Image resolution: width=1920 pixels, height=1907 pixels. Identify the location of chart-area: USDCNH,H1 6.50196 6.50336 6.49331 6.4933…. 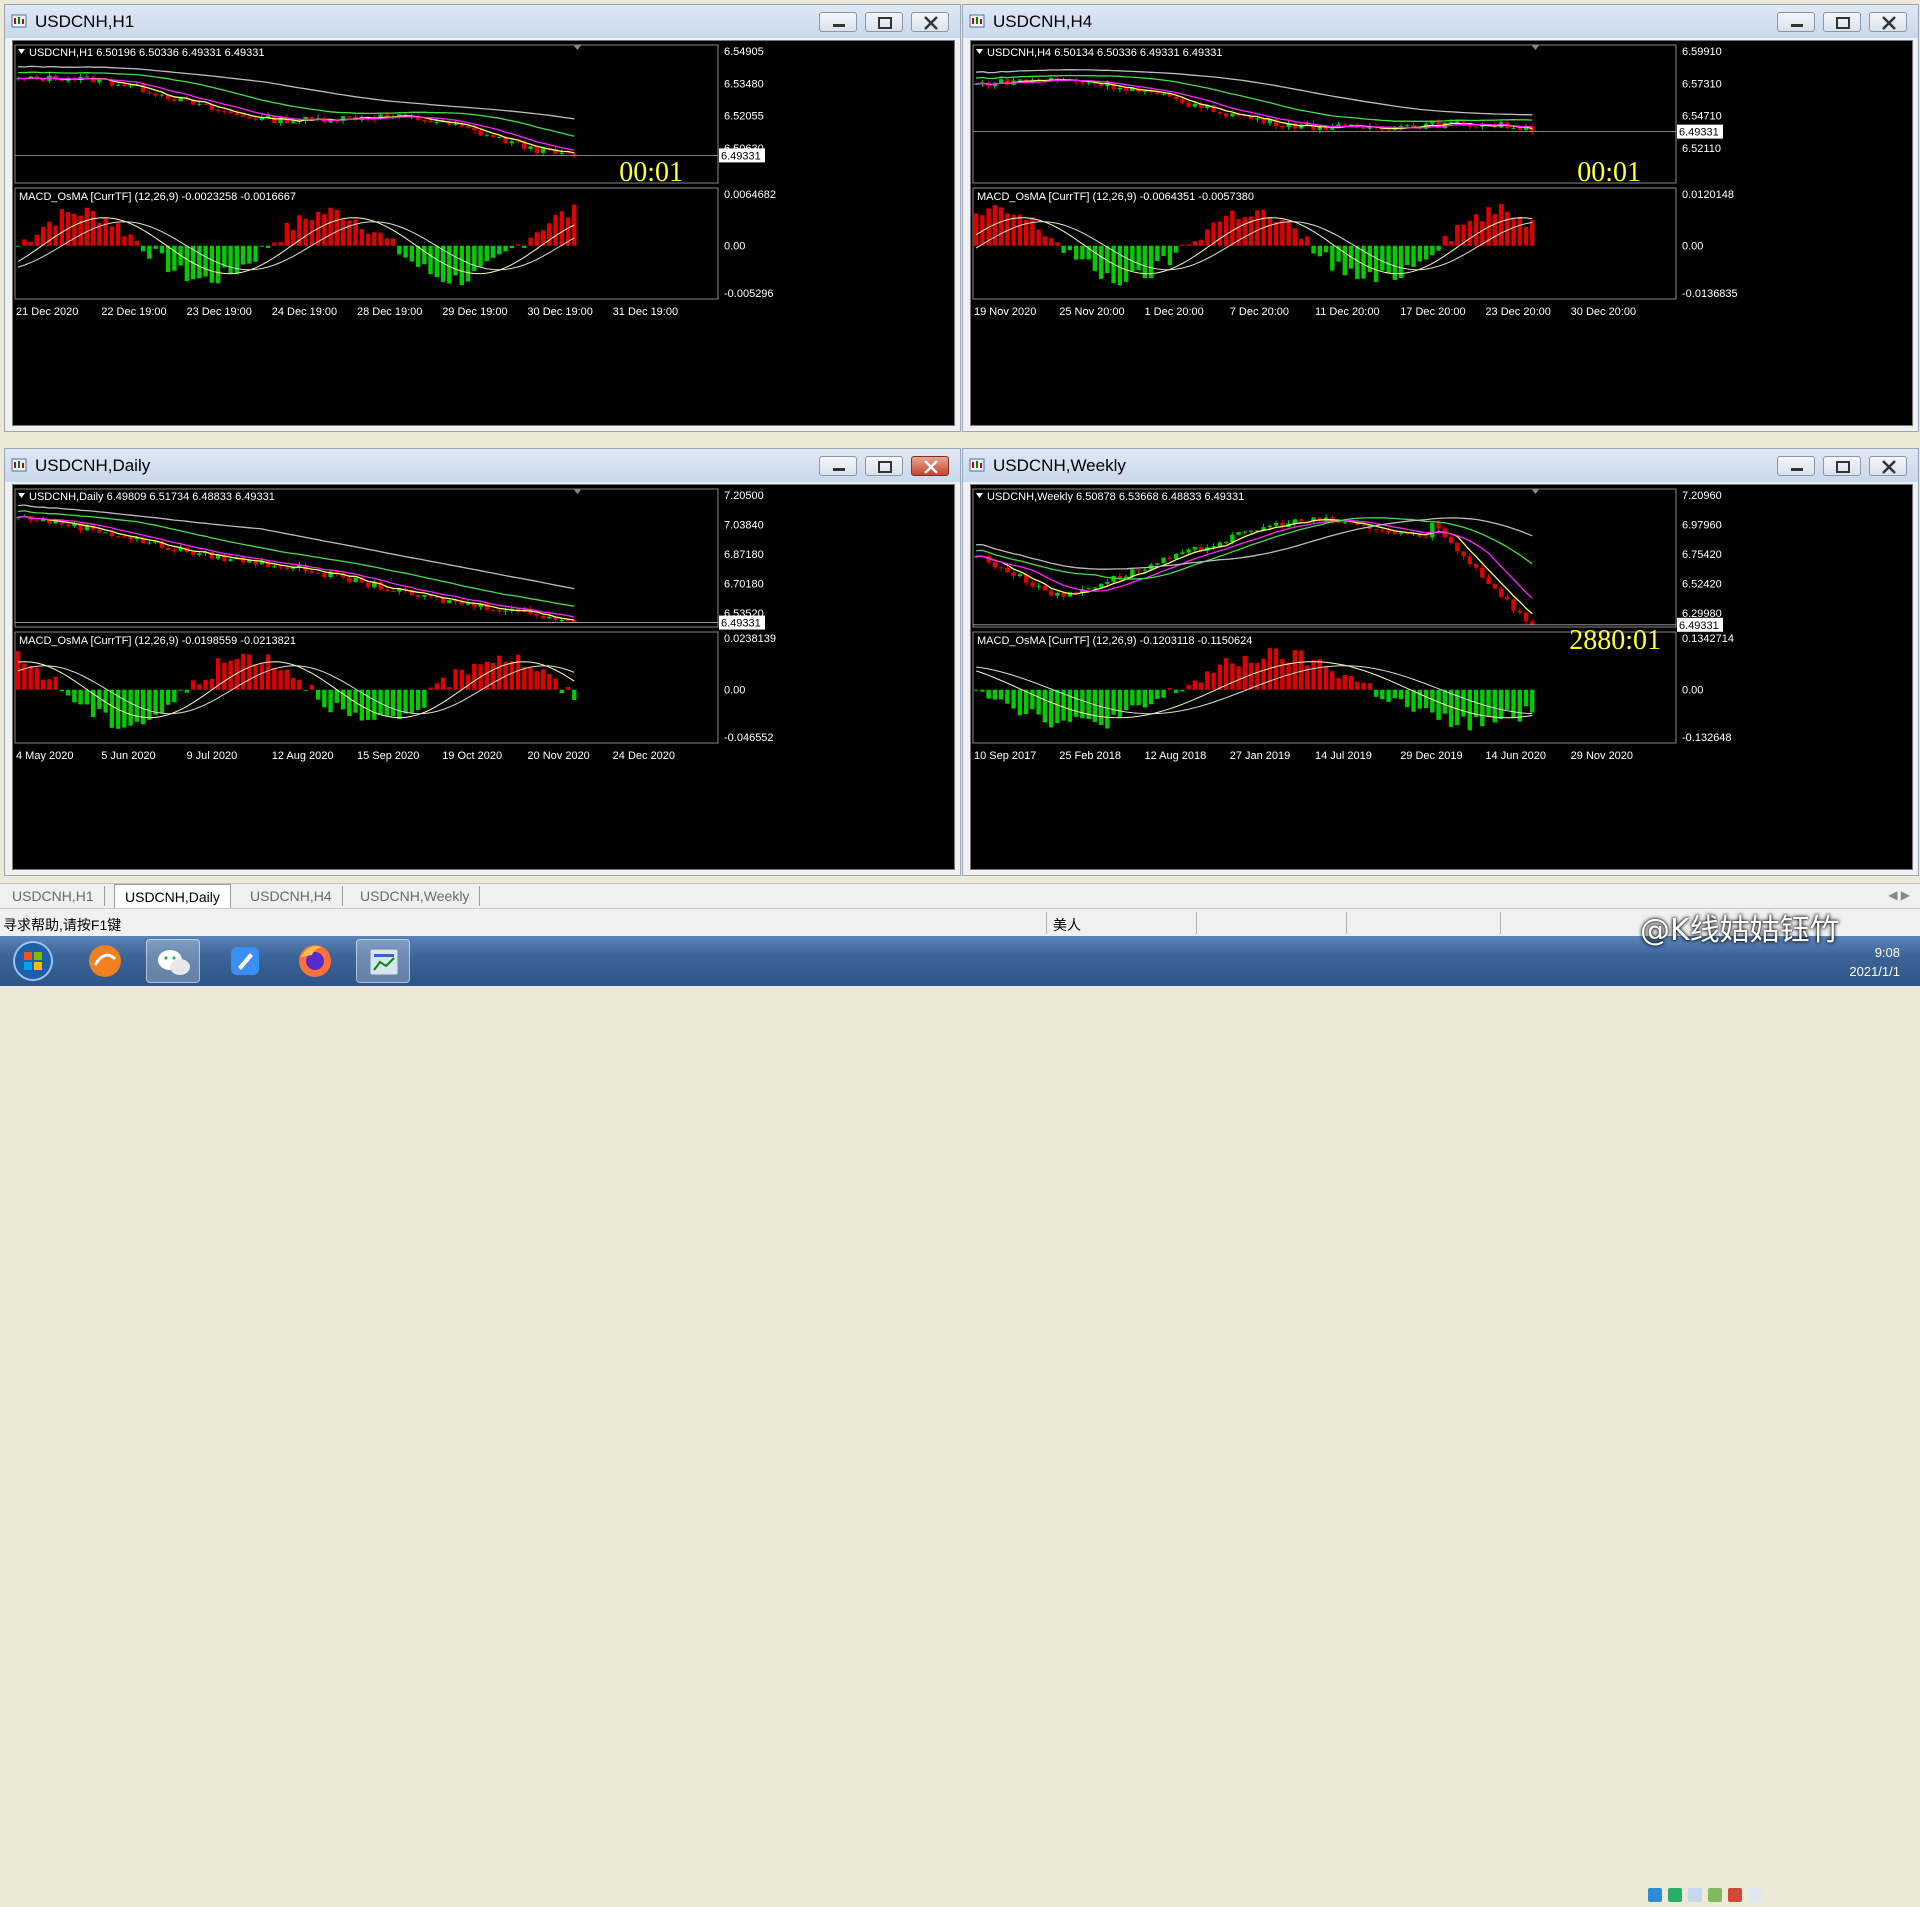
(483, 233).